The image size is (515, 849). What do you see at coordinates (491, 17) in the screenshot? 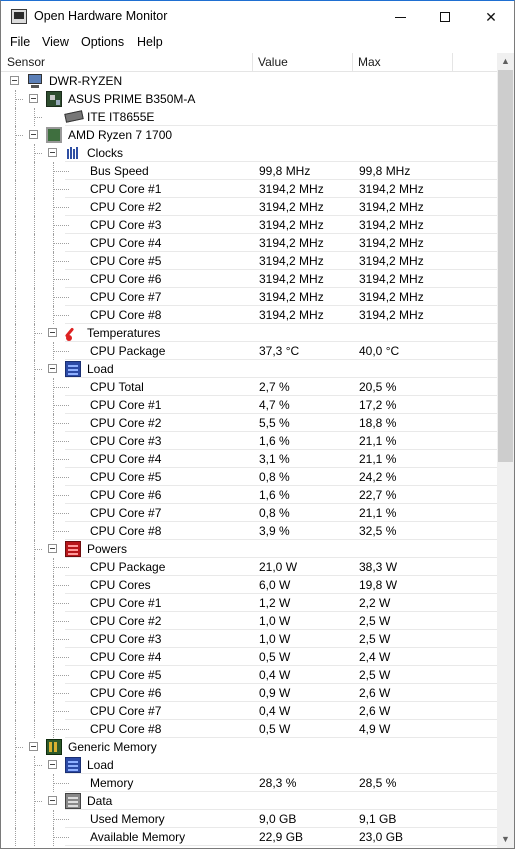
I see `close-button: ✕` at bounding box center [491, 17].